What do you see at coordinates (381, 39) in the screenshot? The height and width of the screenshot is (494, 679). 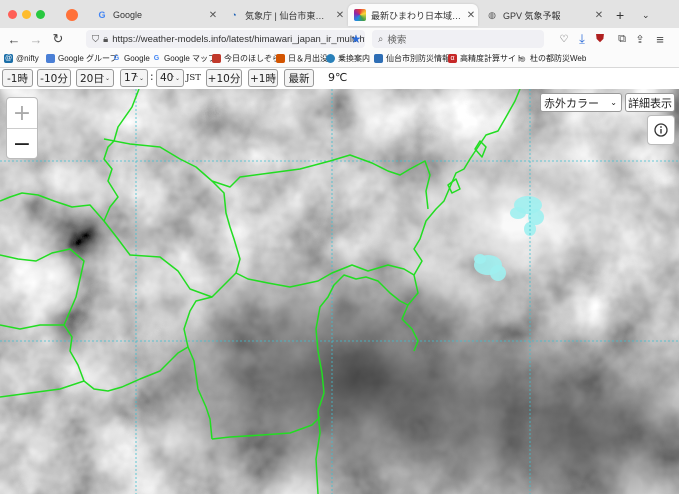 I see `search-icon: ⌕` at bounding box center [381, 39].